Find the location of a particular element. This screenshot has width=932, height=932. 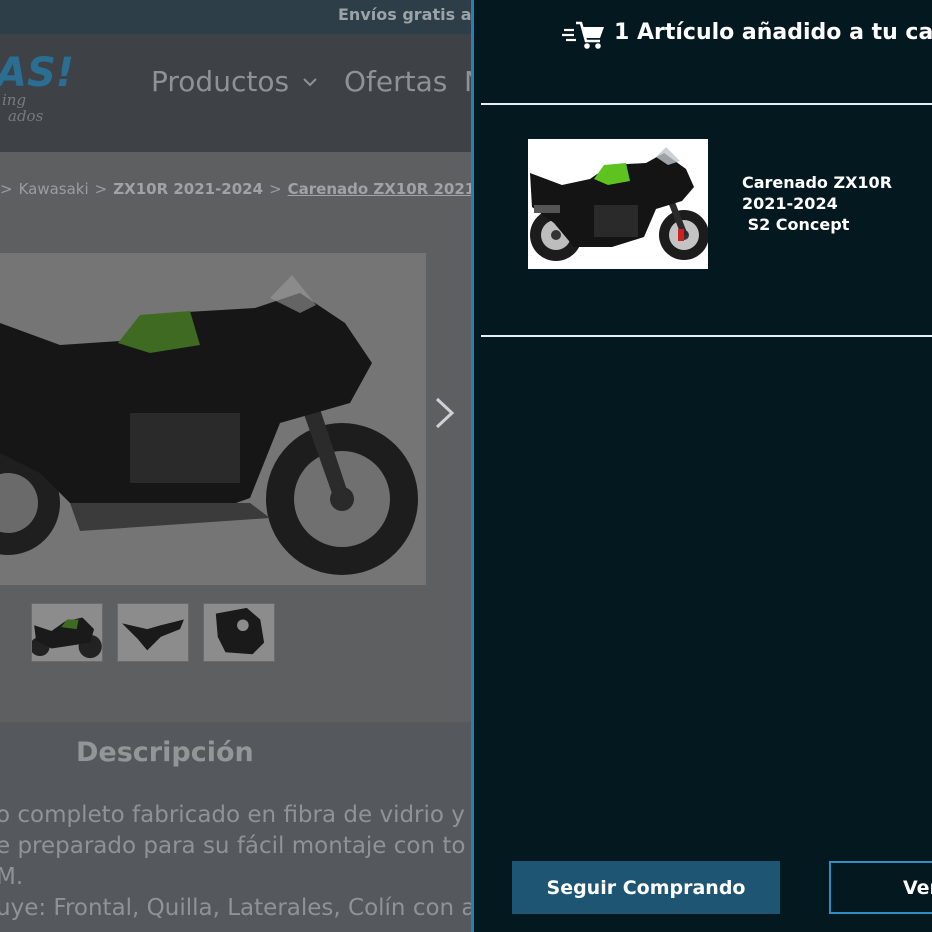

logo-tagline-line-1: ing is located at coordinates (14, 100).